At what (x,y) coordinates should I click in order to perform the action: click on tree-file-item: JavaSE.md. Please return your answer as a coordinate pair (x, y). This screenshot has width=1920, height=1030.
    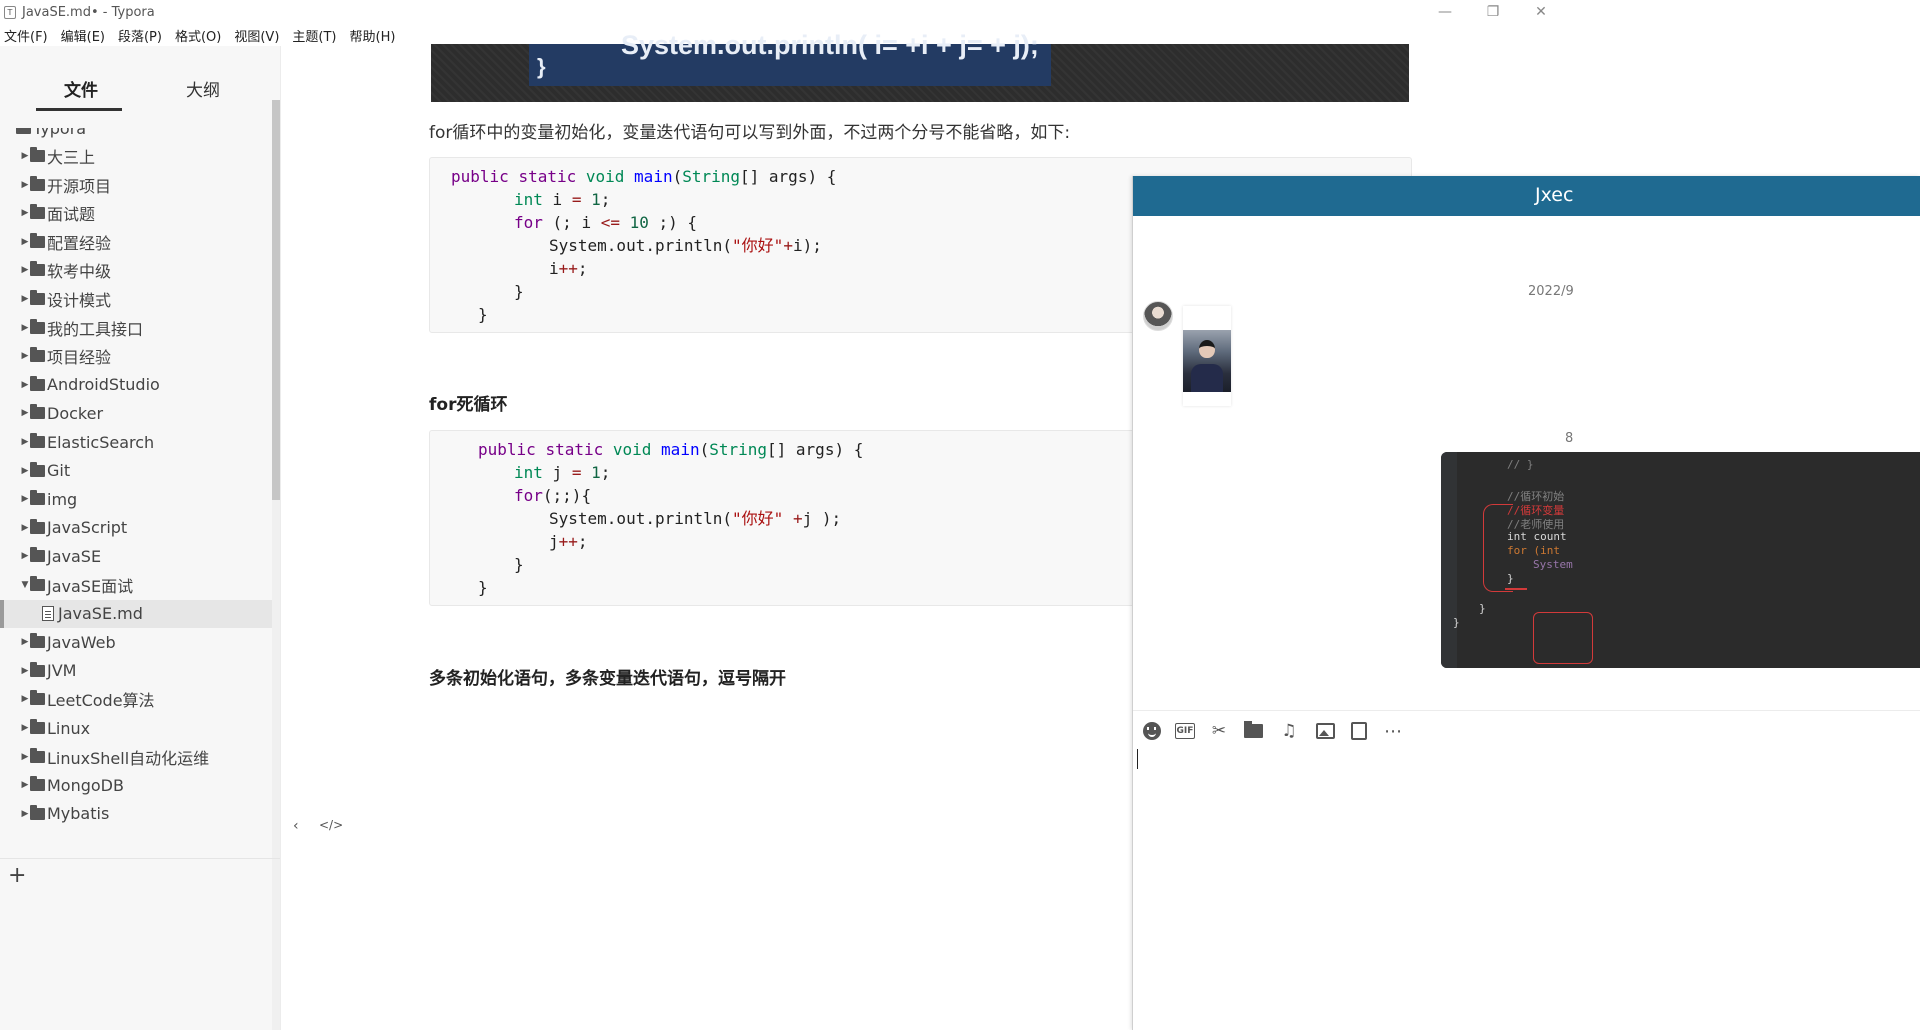
    Looking at the image, I should click on (136, 613).